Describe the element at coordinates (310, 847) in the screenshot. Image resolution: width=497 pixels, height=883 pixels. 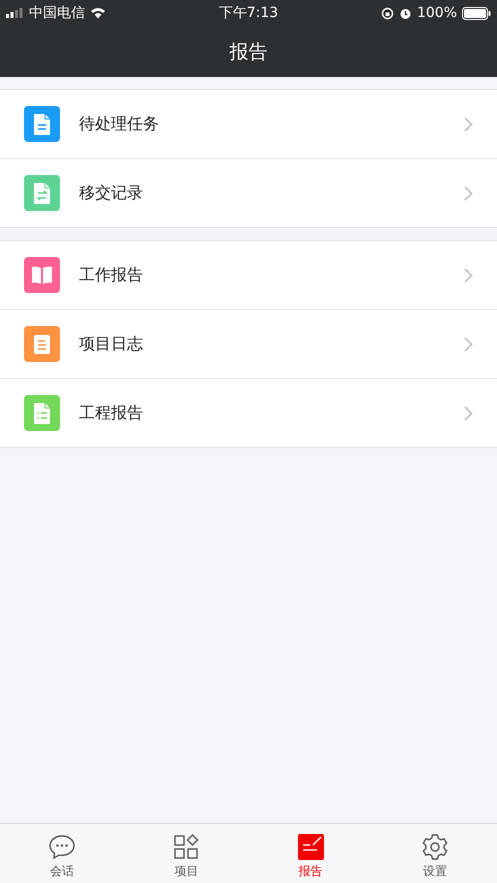
I see `report-icon` at that location.